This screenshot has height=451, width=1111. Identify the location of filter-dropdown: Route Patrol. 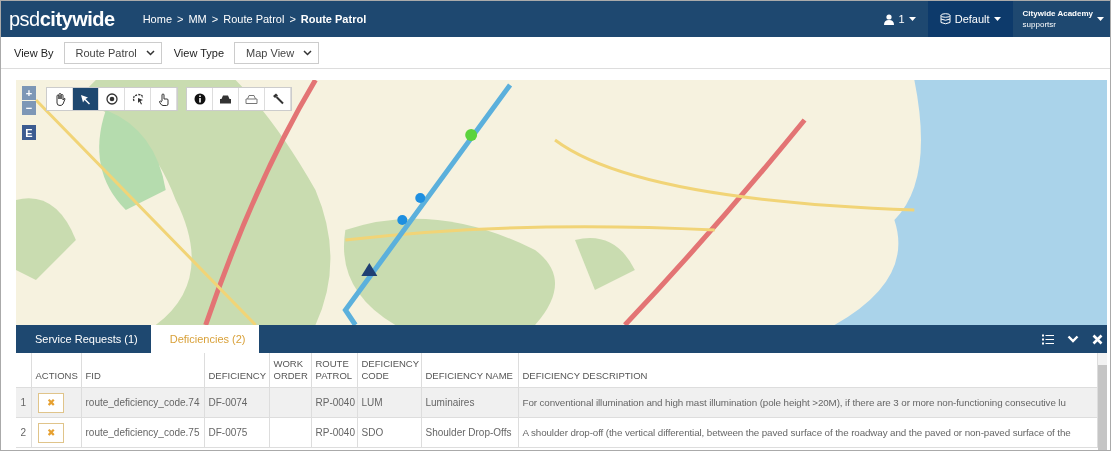
(112, 52).